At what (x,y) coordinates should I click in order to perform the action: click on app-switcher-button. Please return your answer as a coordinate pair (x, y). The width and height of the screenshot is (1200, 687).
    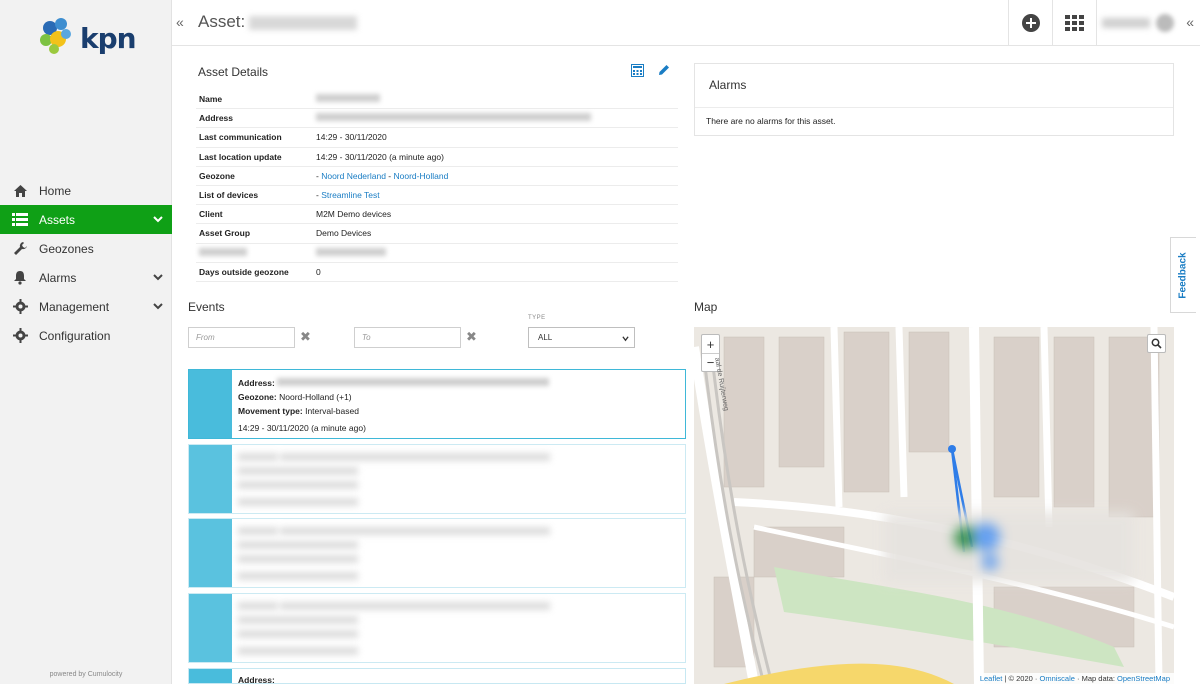
    Looking at the image, I should click on (1074, 23).